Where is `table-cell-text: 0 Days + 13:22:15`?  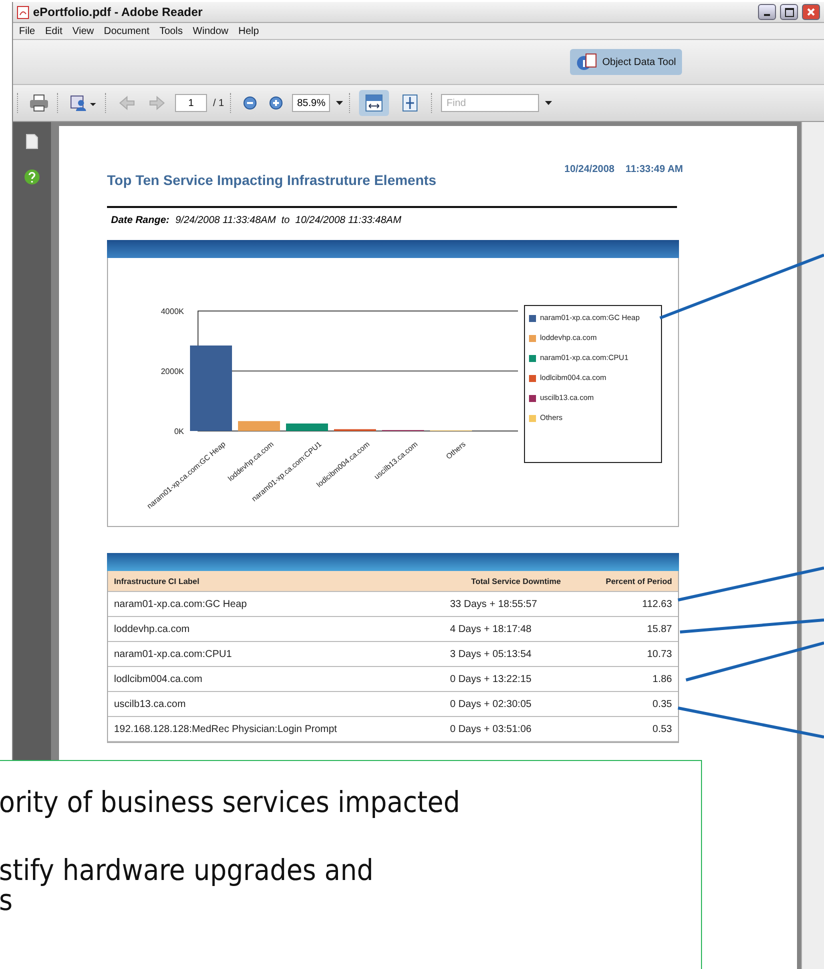
table-cell-text: 0 Days + 13:22:15 is located at coordinates (490, 679).